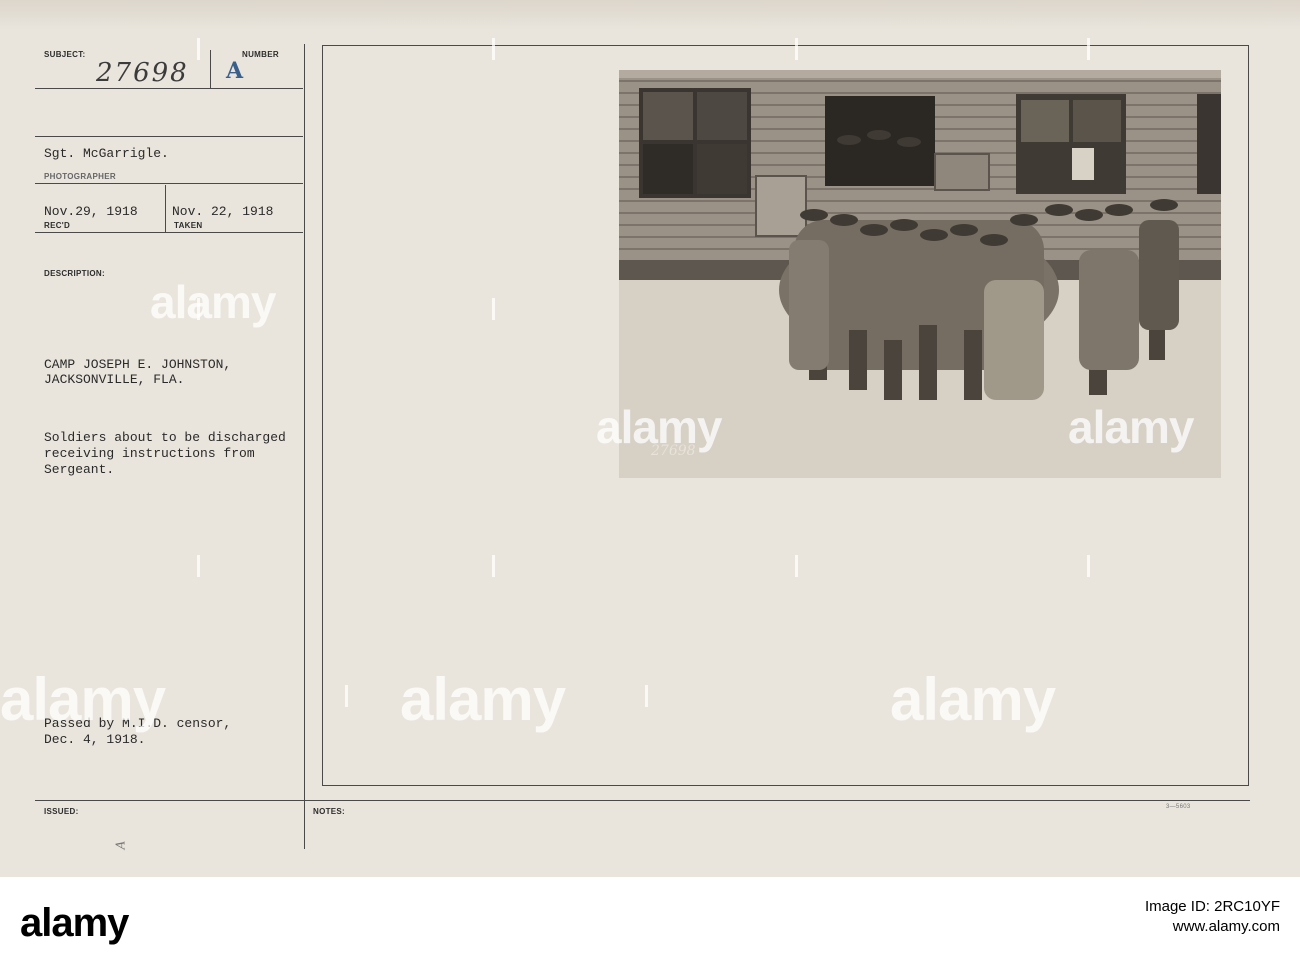 The image size is (1300, 967). What do you see at coordinates (1212, 906) in the screenshot?
I see `footer-image-id: Image ID: 2RC10YF` at bounding box center [1212, 906].